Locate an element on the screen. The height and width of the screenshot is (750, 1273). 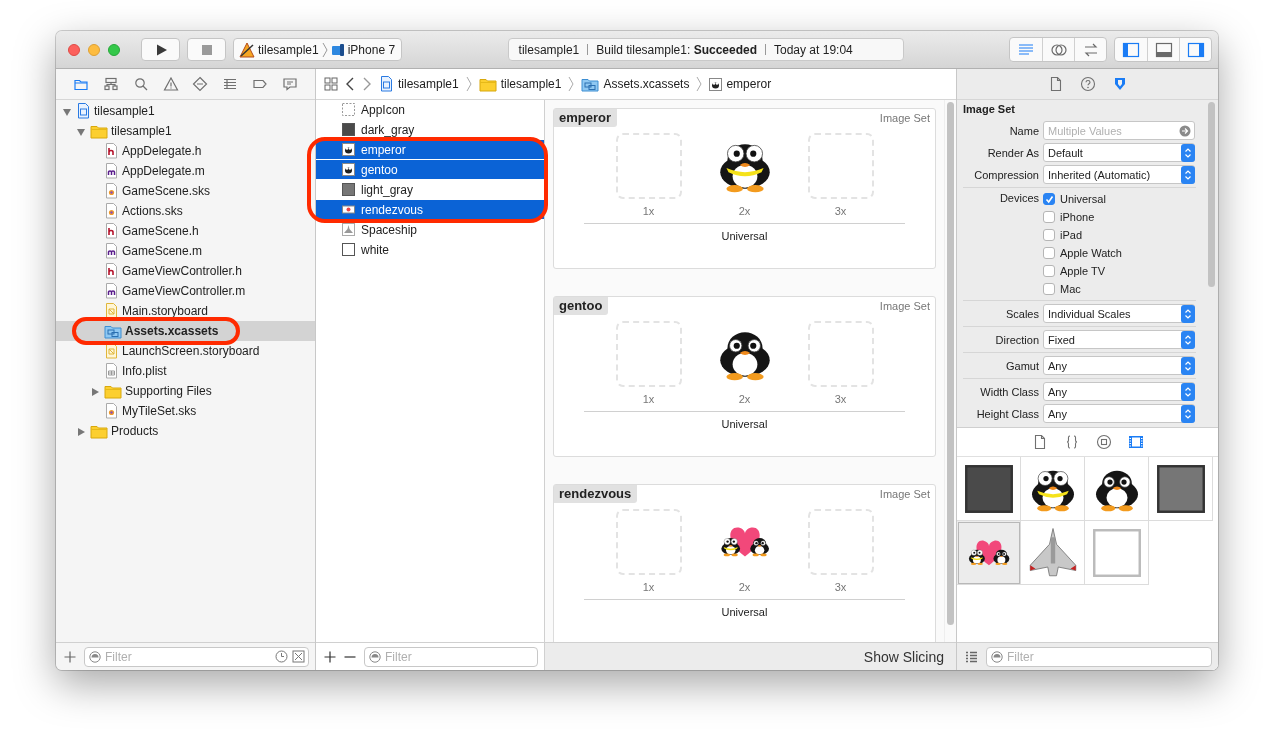
lines-icon is located at coordinates (230, 84).